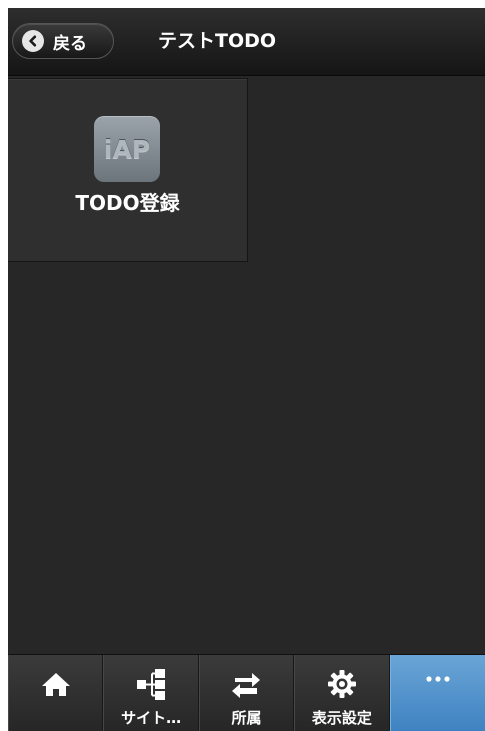 This screenshot has height=731, width=485. Describe the element at coordinates (341, 718) in the screenshot. I see `tab-display-settings-label: 表示設定` at that location.